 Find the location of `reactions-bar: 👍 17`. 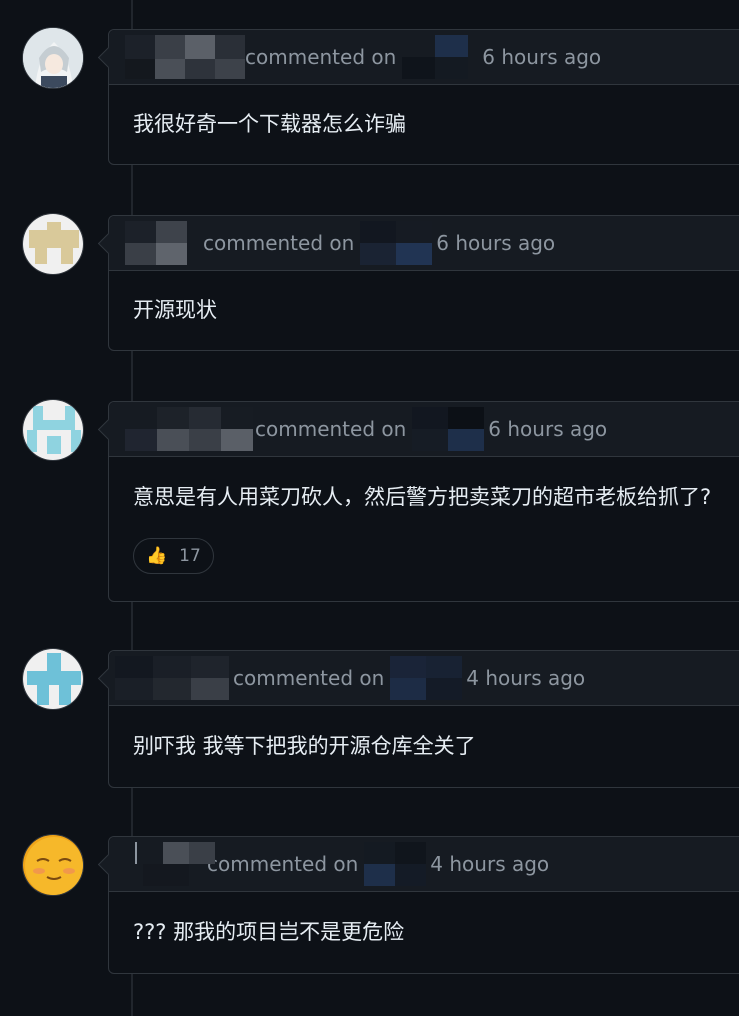

reactions-bar: 👍 17 is located at coordinates (424, 556).